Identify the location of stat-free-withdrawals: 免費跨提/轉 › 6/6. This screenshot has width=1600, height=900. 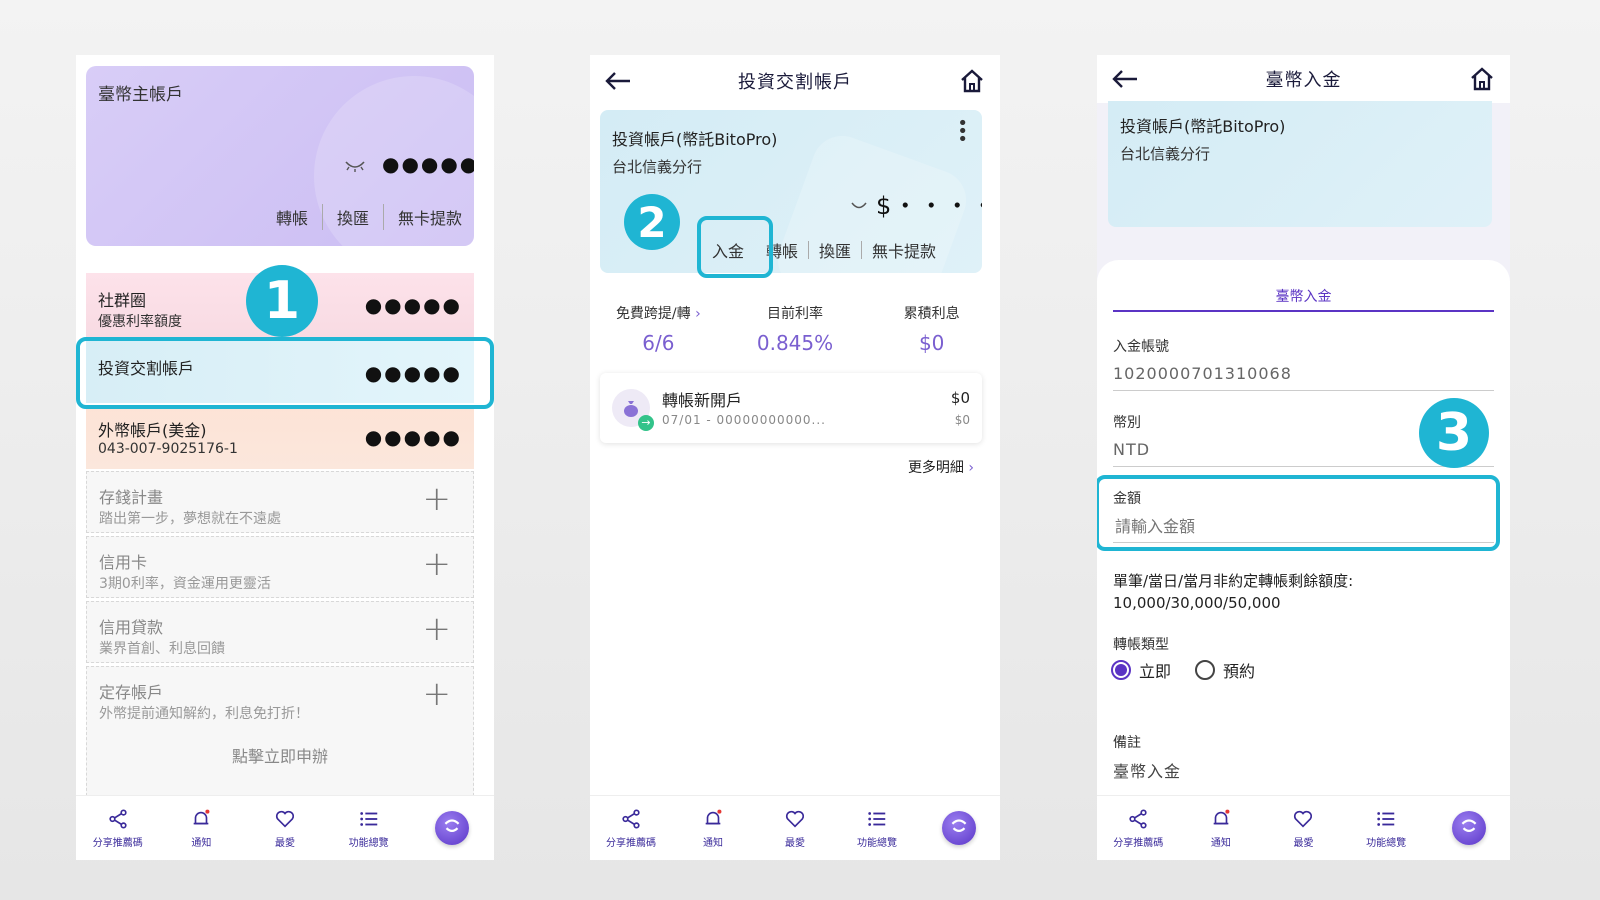
(658, 329).